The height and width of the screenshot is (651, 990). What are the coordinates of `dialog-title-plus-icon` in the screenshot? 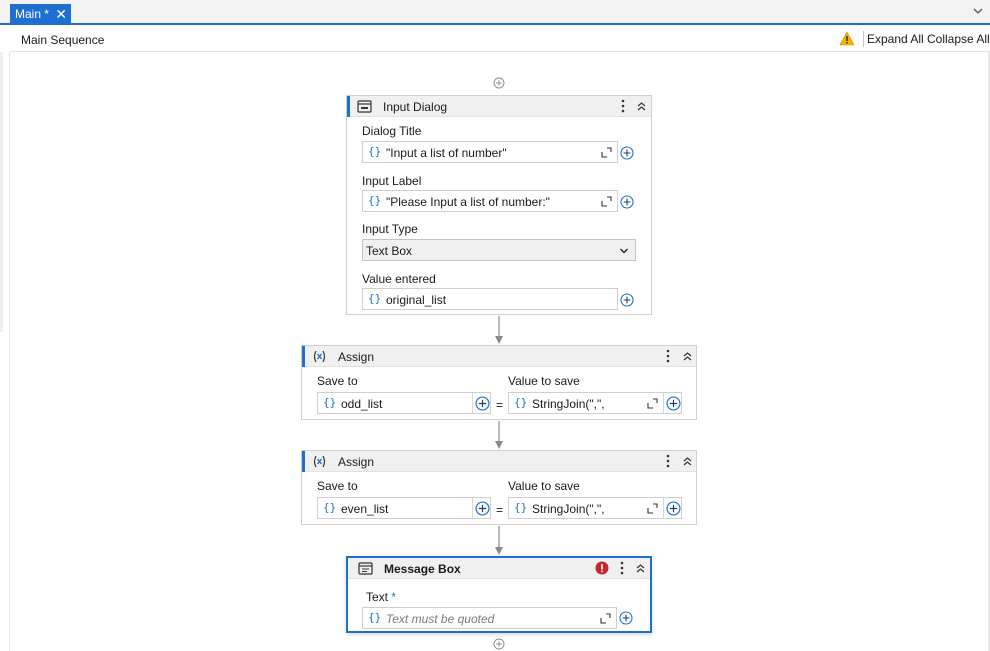 It's located at (627, 153).